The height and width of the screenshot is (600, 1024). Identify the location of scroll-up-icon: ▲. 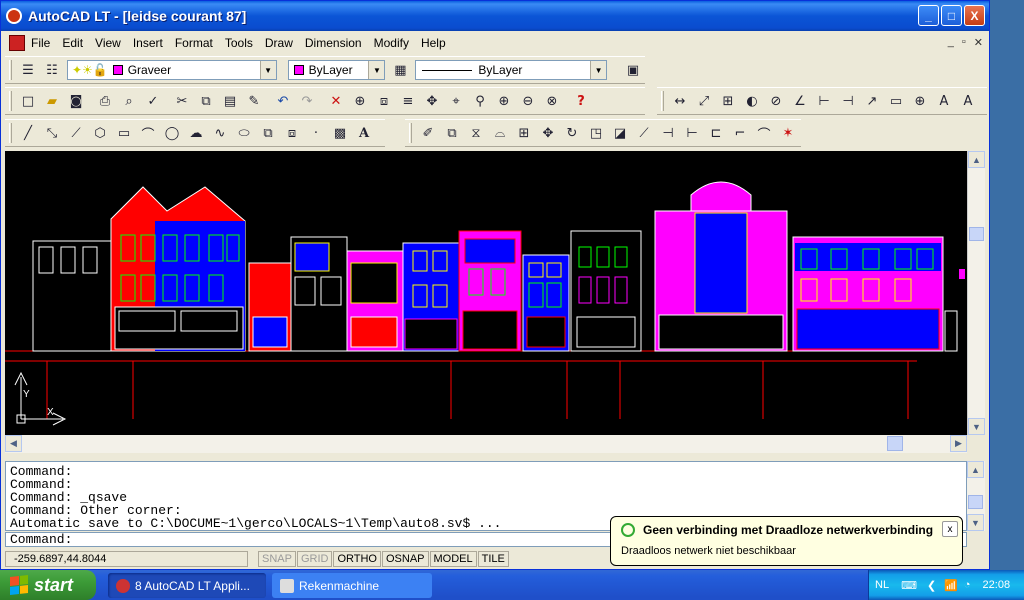
(975, 469).